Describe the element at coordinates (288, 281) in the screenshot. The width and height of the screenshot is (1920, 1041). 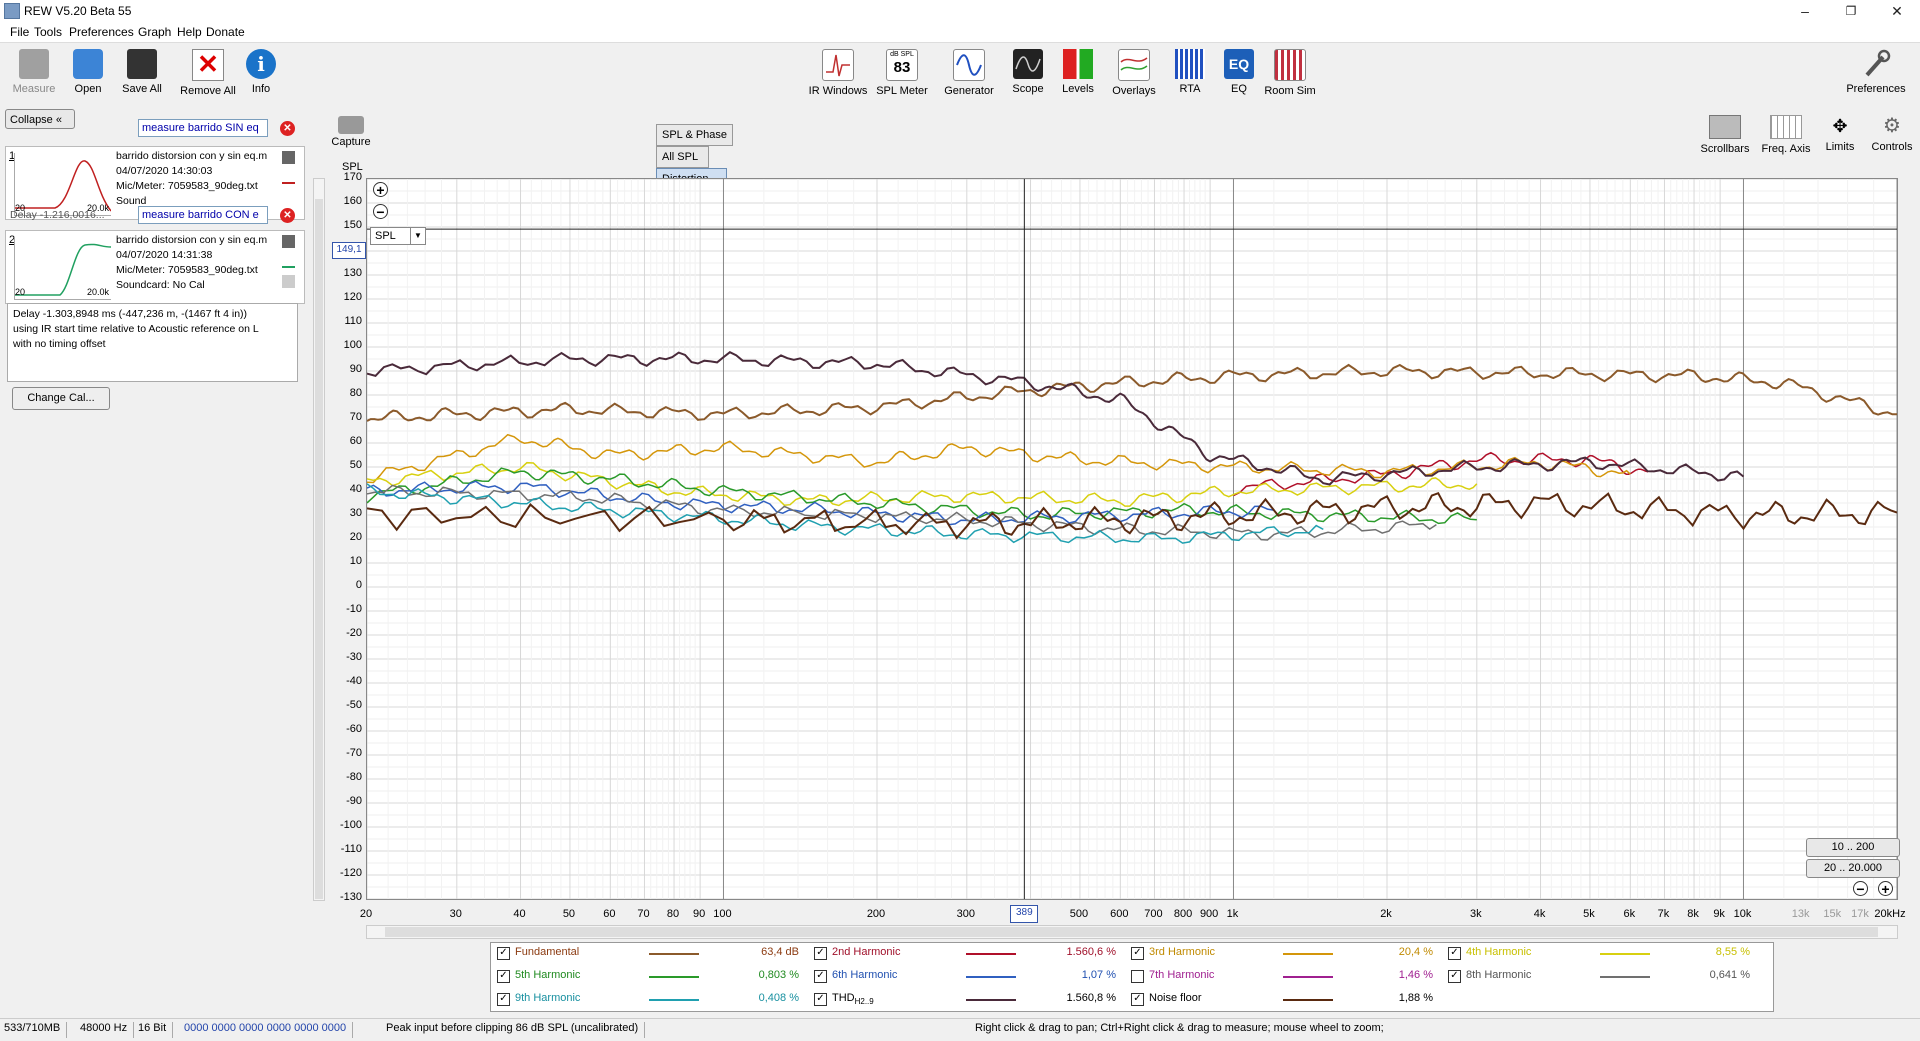
I see `notes-icon` at that location.